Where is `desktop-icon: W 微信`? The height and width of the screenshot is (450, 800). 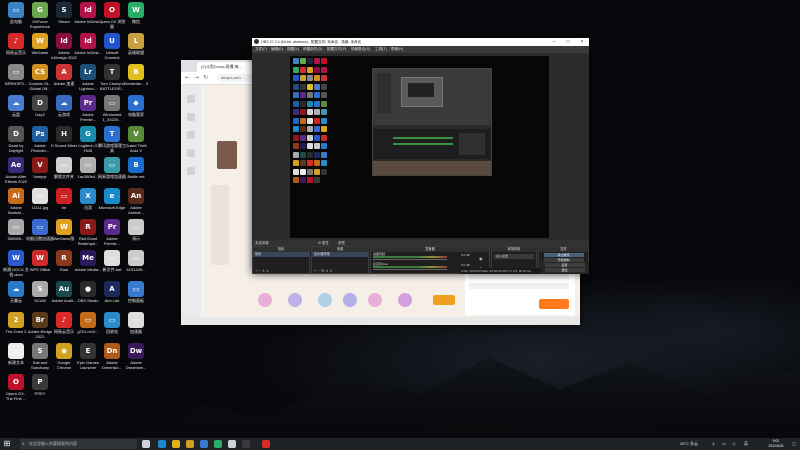
desktop-icon: W 微信 is located at coordinates (136, 13).